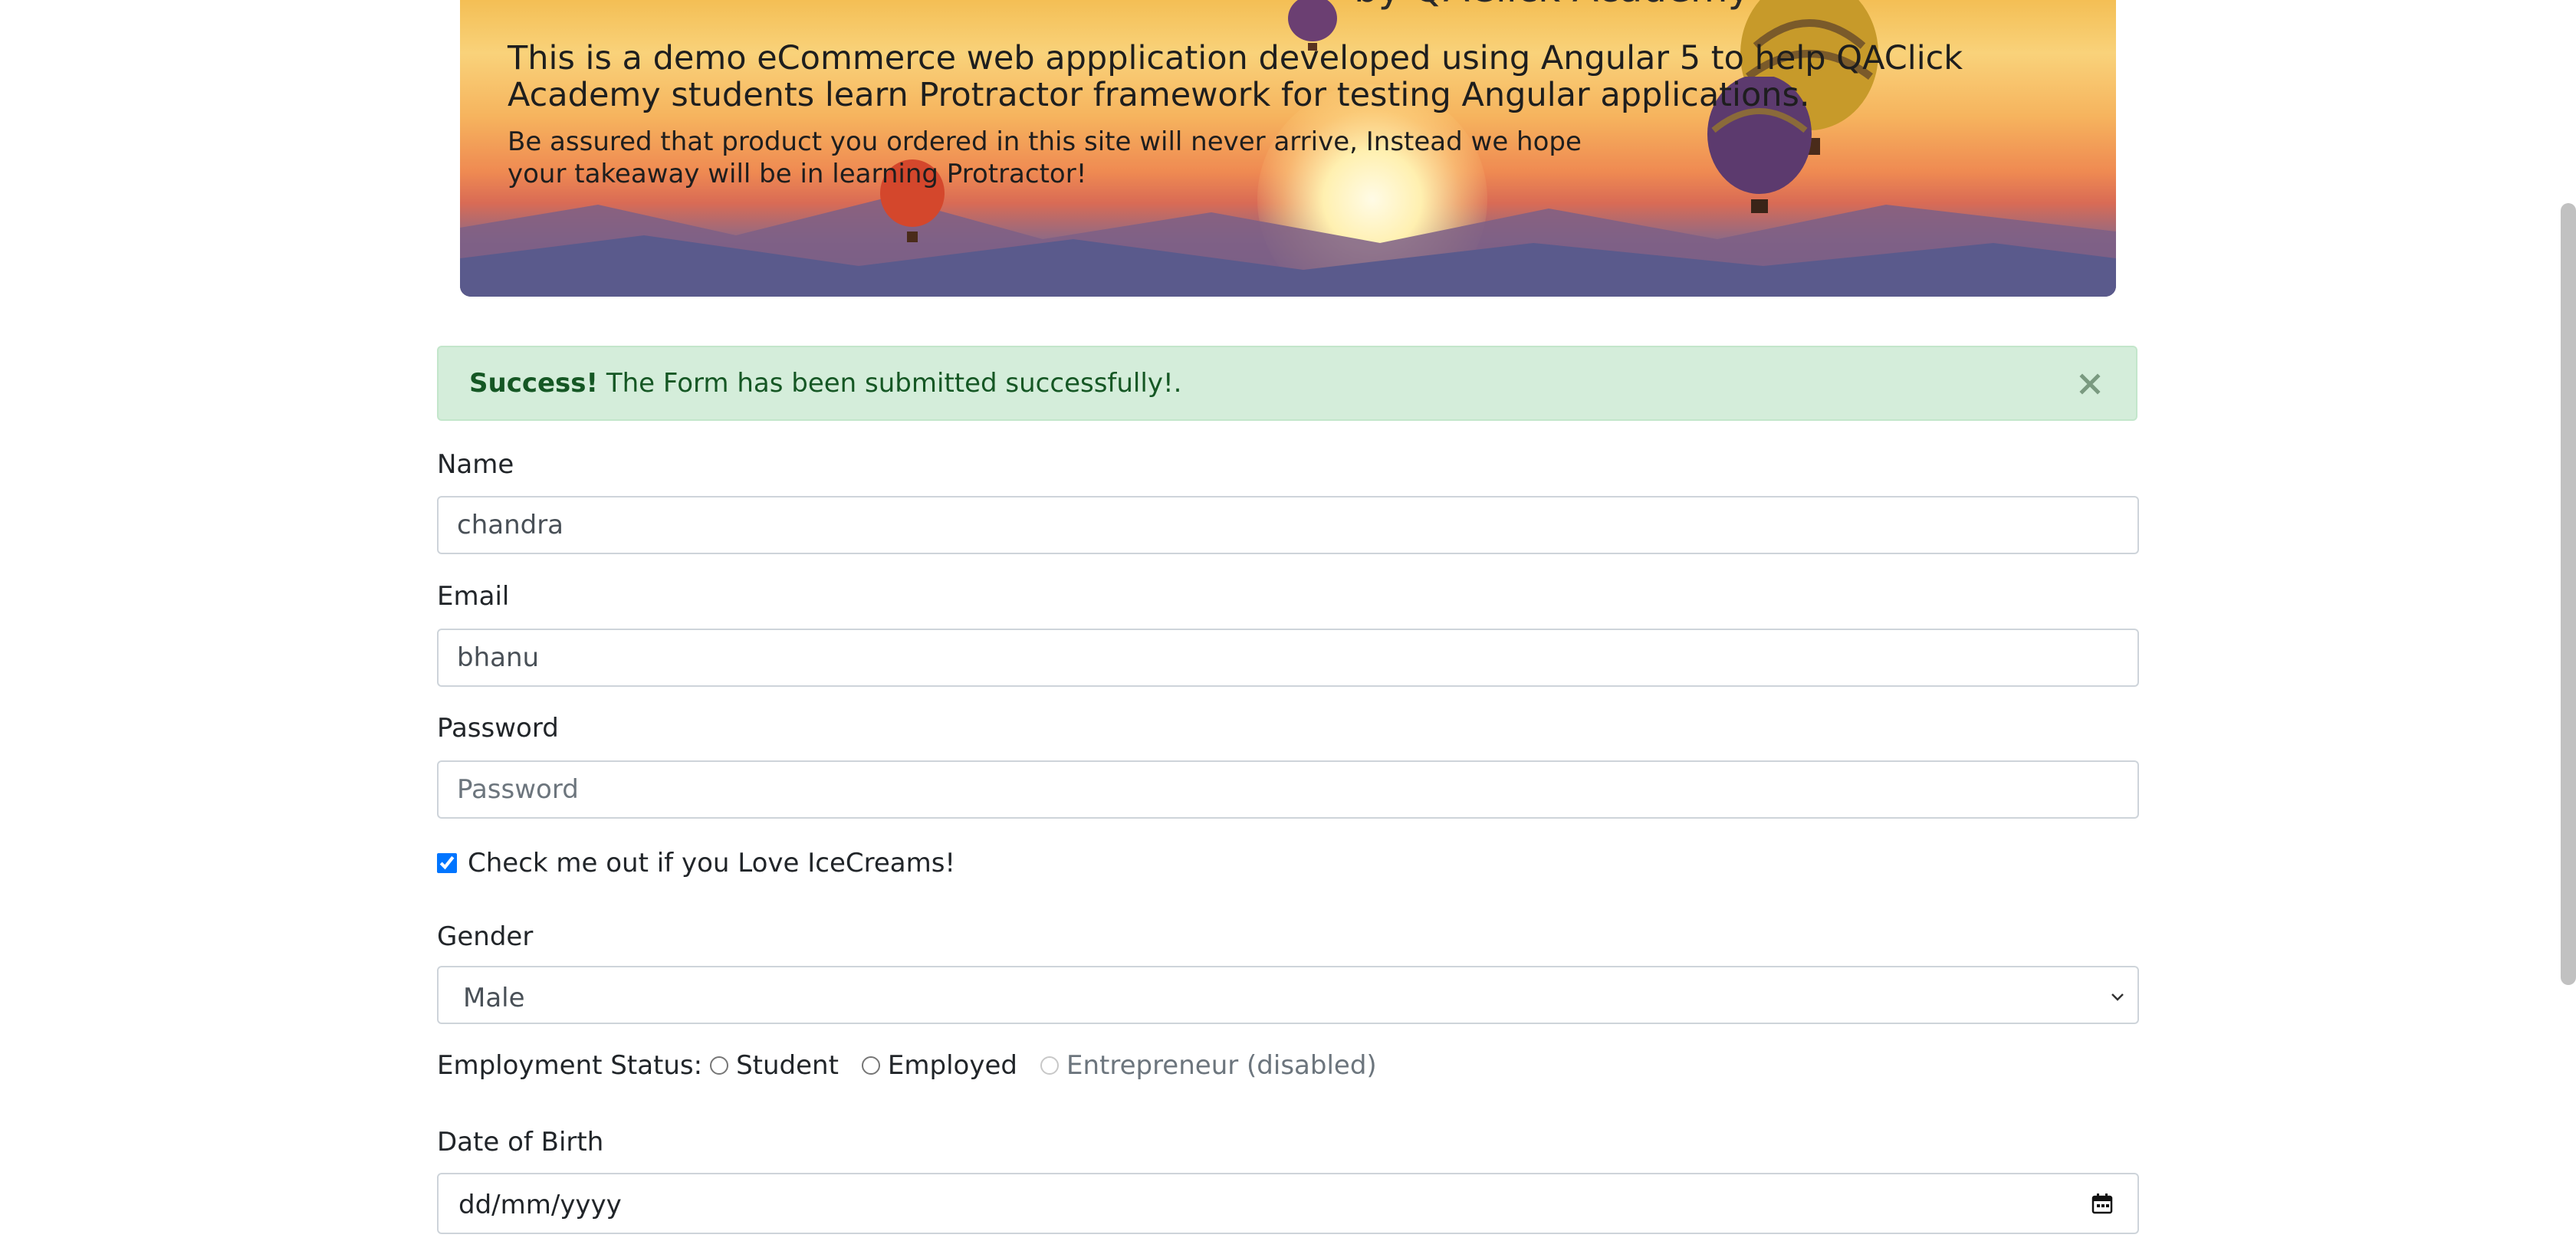 The height and width of the screenshot is (1251, 2576). Describe the element at coordinates (787, 1066) in the screenshot. I see `student-radio-label: Student` at that location.